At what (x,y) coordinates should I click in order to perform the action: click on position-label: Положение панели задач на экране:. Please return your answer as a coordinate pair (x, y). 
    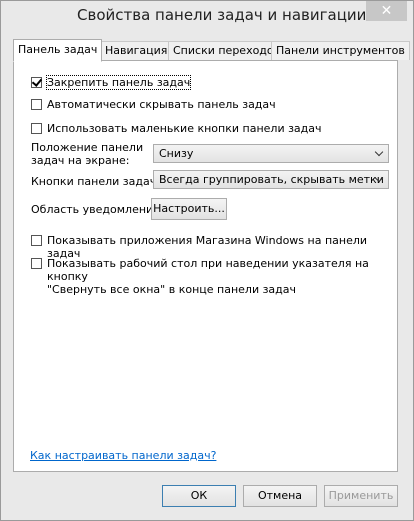
    Looking at the image, I should click on (87, 154).